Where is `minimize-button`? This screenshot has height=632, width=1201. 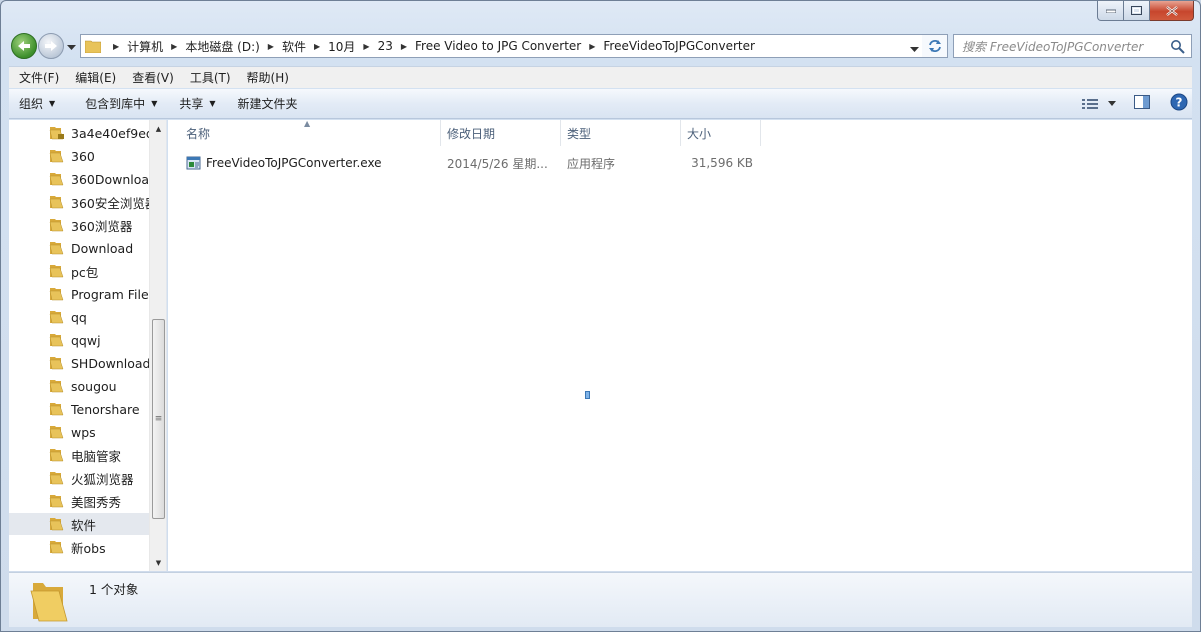 minimize-button is located at coordinates (1110, 11).